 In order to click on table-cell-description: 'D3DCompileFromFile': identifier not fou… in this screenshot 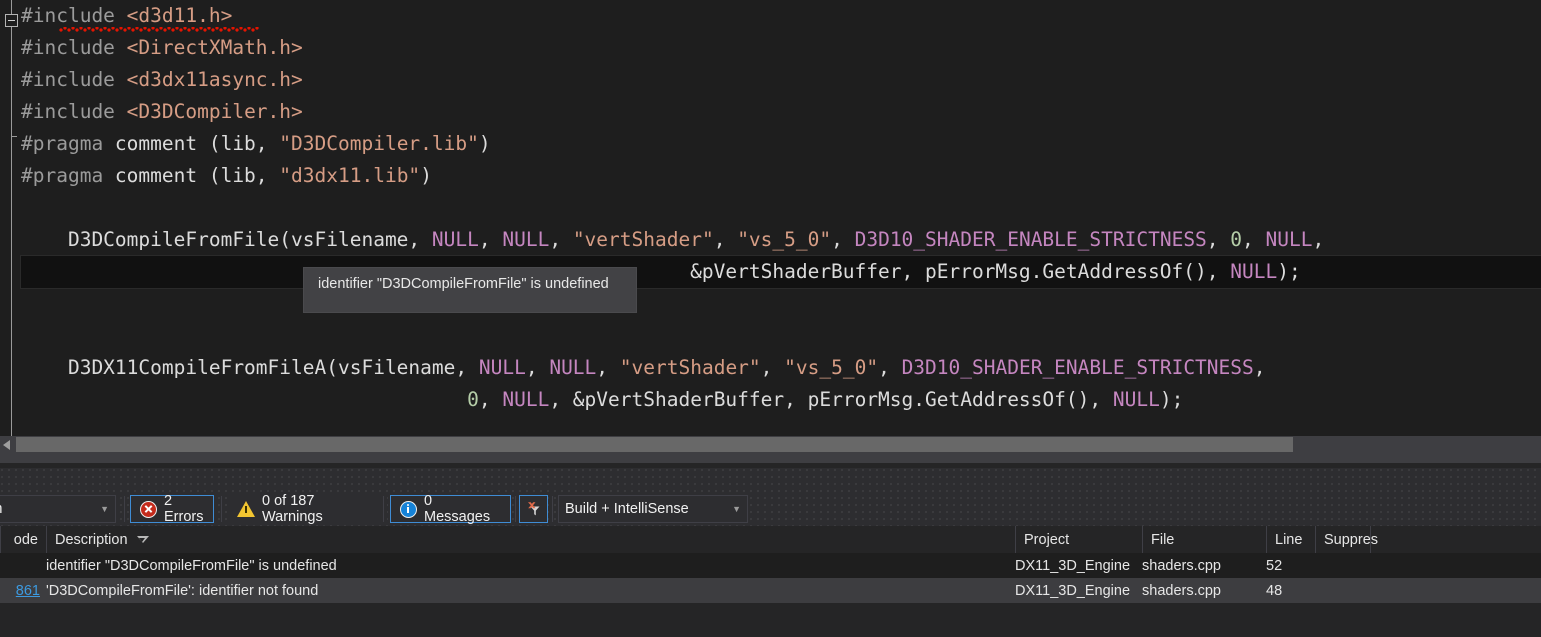, I will do `click(182, 590)`.